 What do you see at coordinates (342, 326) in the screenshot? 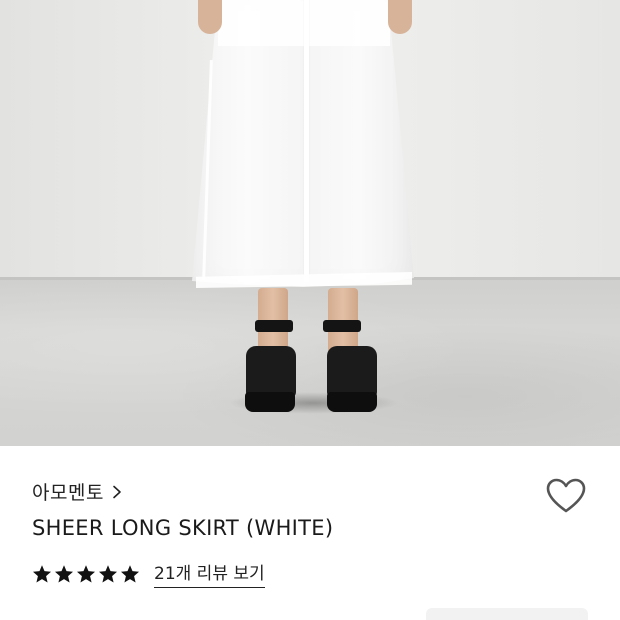
I see `right-shoe-strap` at bounding box center [342, 326].